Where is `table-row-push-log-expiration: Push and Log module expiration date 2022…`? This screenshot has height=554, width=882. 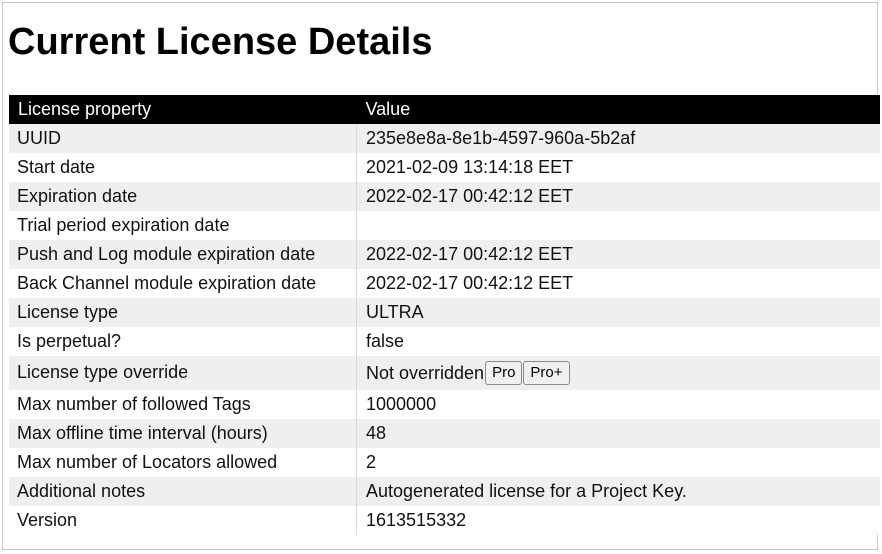
table-row-push-log-expiration: Push and Log module expiration date 2022… is located at coordinates (444, 254).